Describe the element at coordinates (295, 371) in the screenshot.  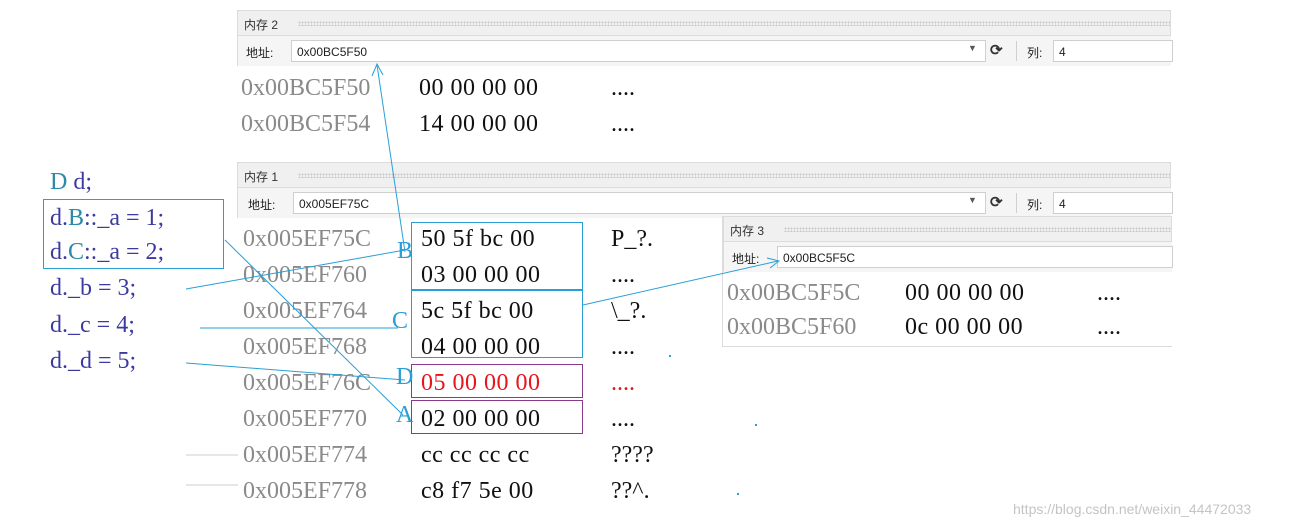
I see `line-d-to-value` at that location.